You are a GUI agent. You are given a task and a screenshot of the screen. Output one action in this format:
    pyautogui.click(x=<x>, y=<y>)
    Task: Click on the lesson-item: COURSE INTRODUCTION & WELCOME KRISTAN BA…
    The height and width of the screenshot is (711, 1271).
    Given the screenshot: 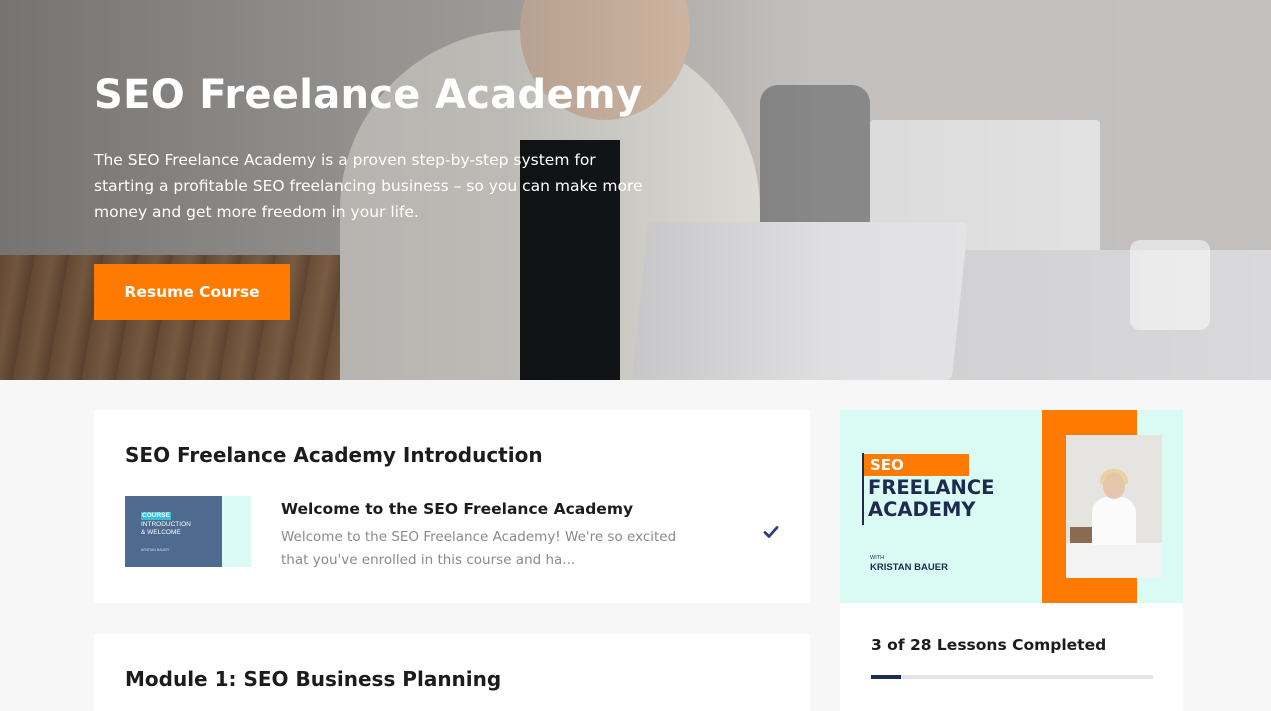 What is the action you would take?
    pyautogui.click(x=455, y=532)
    